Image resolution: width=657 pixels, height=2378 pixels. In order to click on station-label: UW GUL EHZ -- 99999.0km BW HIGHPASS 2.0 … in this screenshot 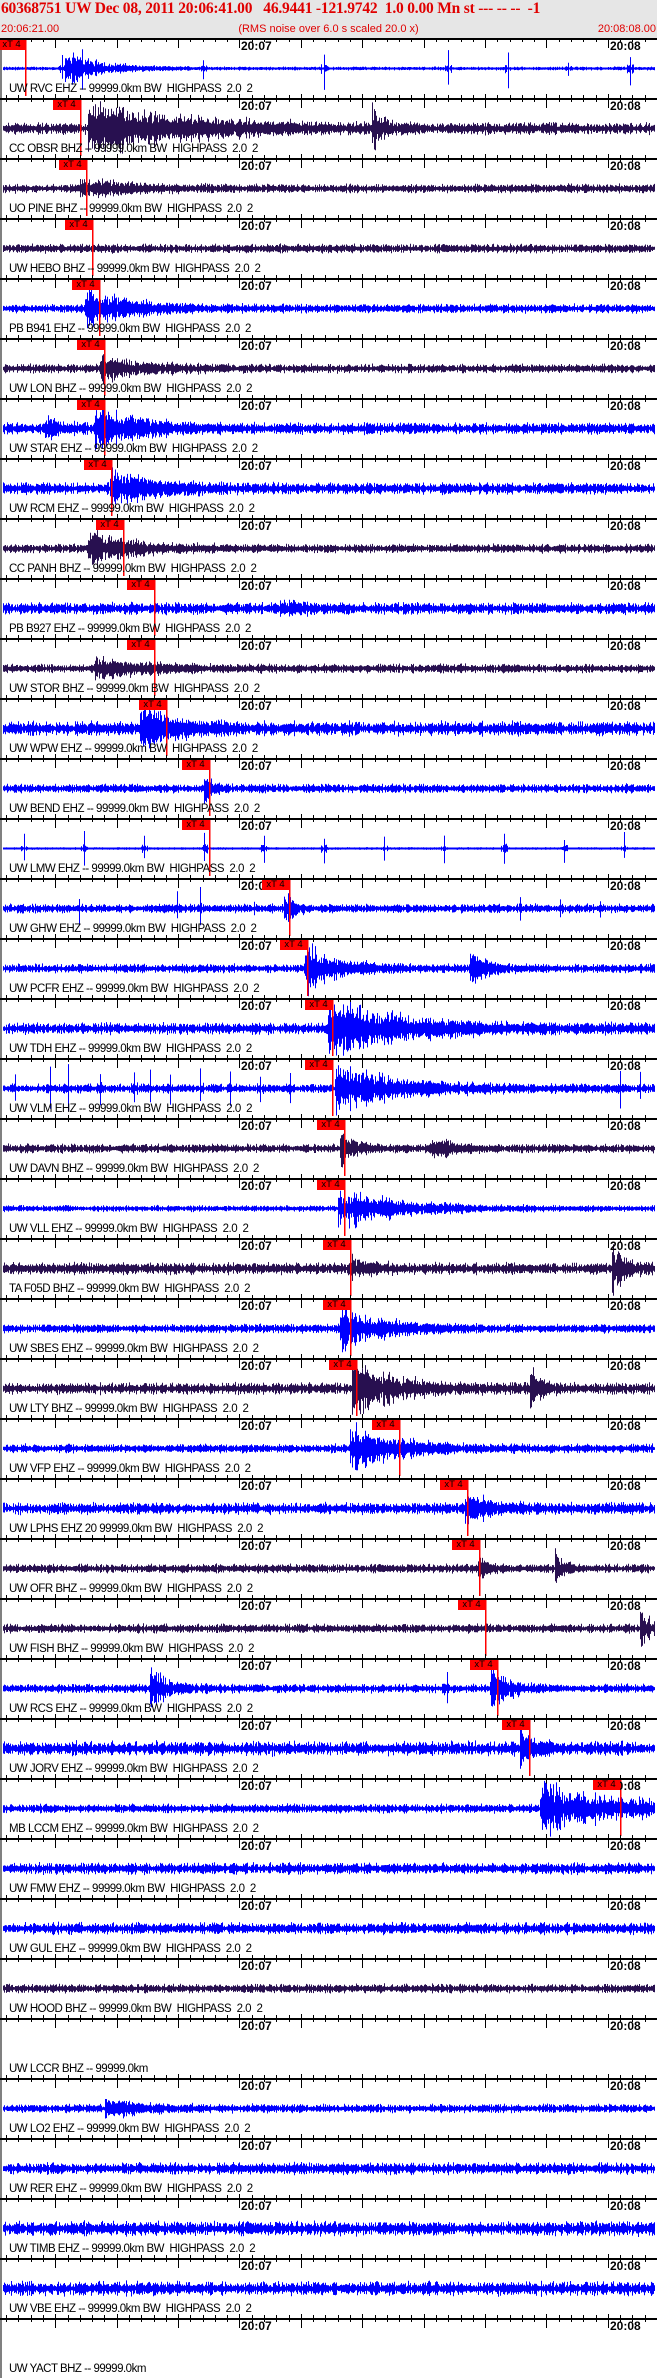, I will do `click(130, 1949)`.